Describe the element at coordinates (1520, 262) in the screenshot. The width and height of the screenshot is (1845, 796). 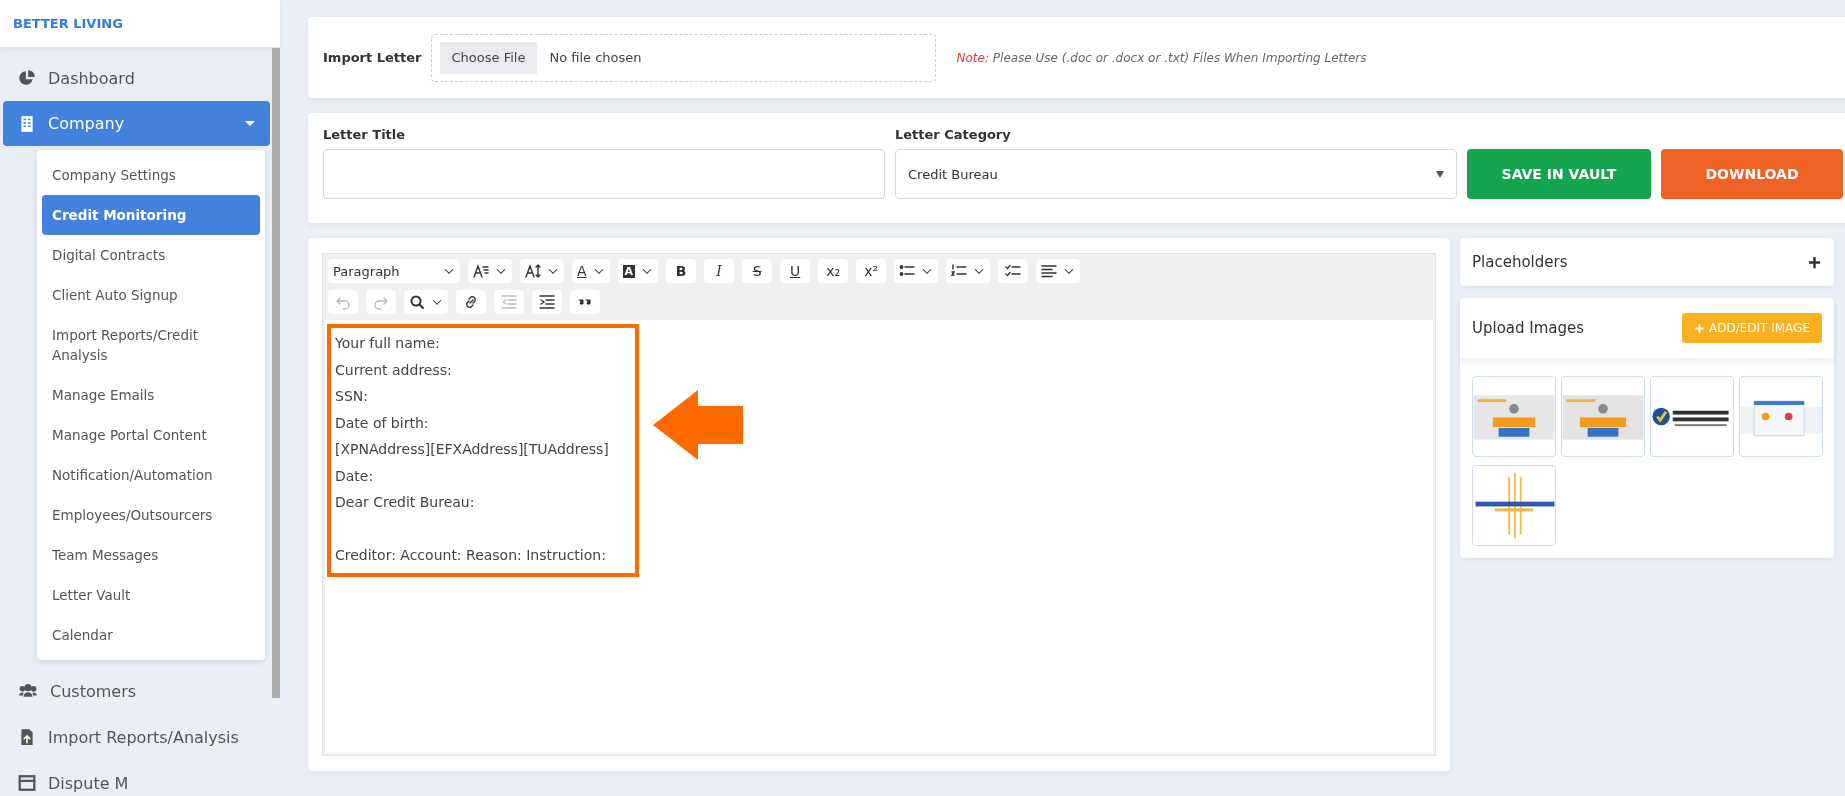
I see `panel-title: Placeholders` at that location.